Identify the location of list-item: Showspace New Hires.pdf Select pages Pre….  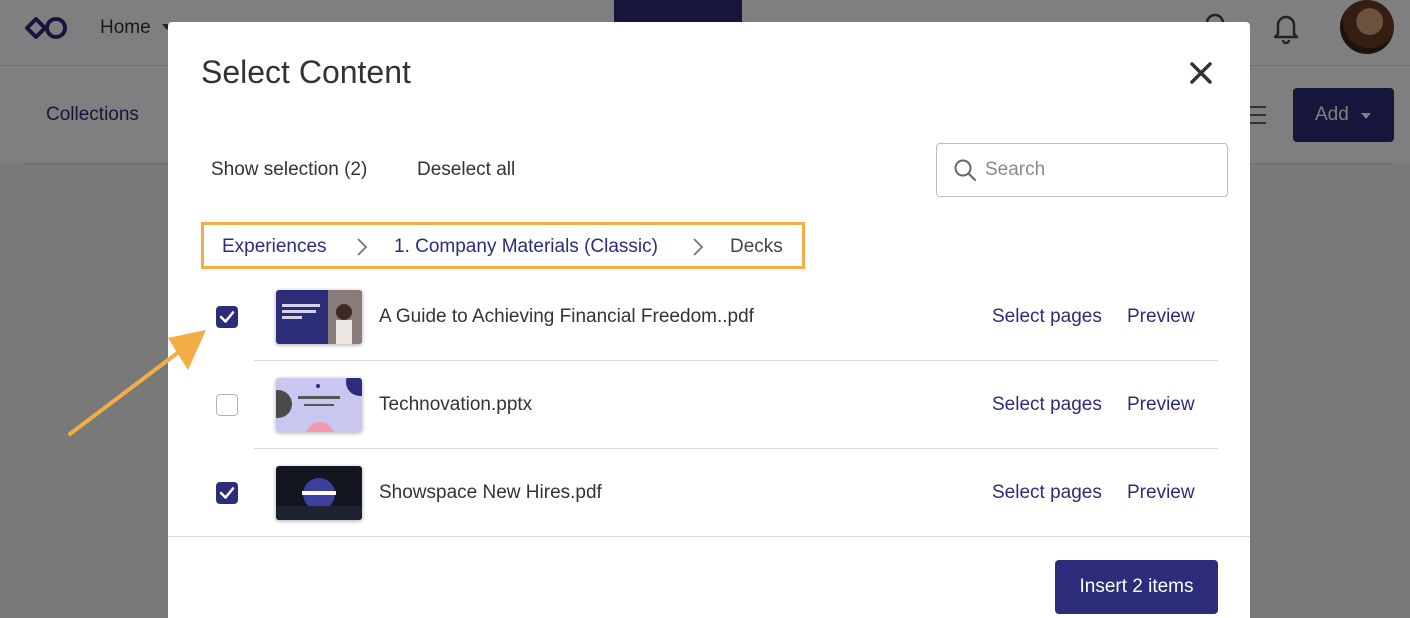
(693, 492).